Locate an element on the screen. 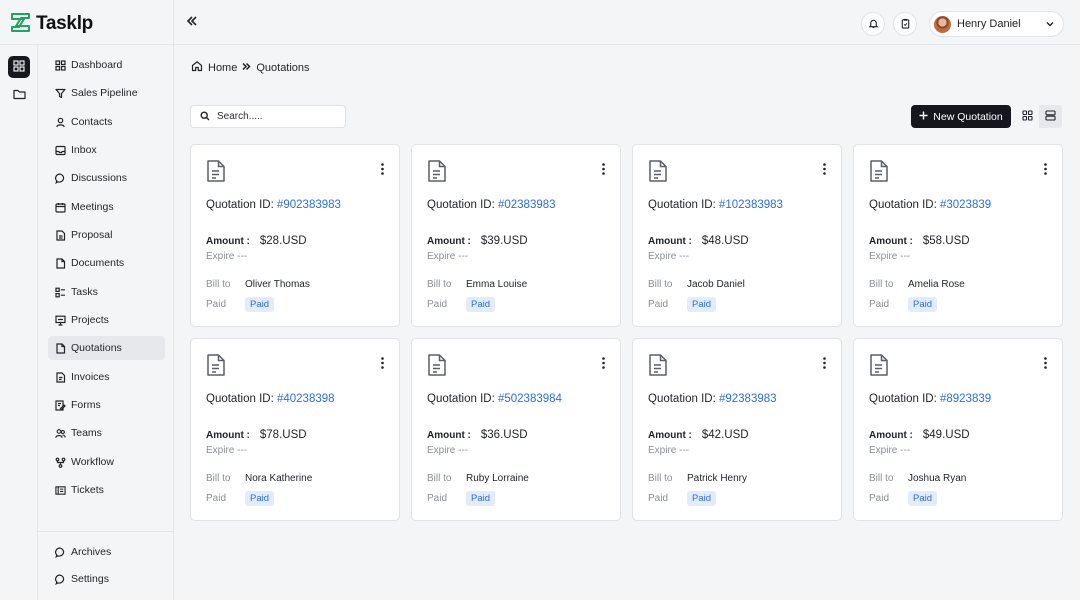  bill-to-value: Ruby Lorraine is located at coordinates (497, 478).